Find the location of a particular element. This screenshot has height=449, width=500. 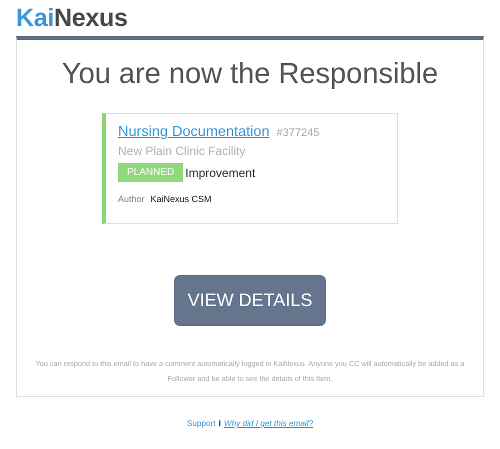

author-label: Author is located at coordinates (131, 199).